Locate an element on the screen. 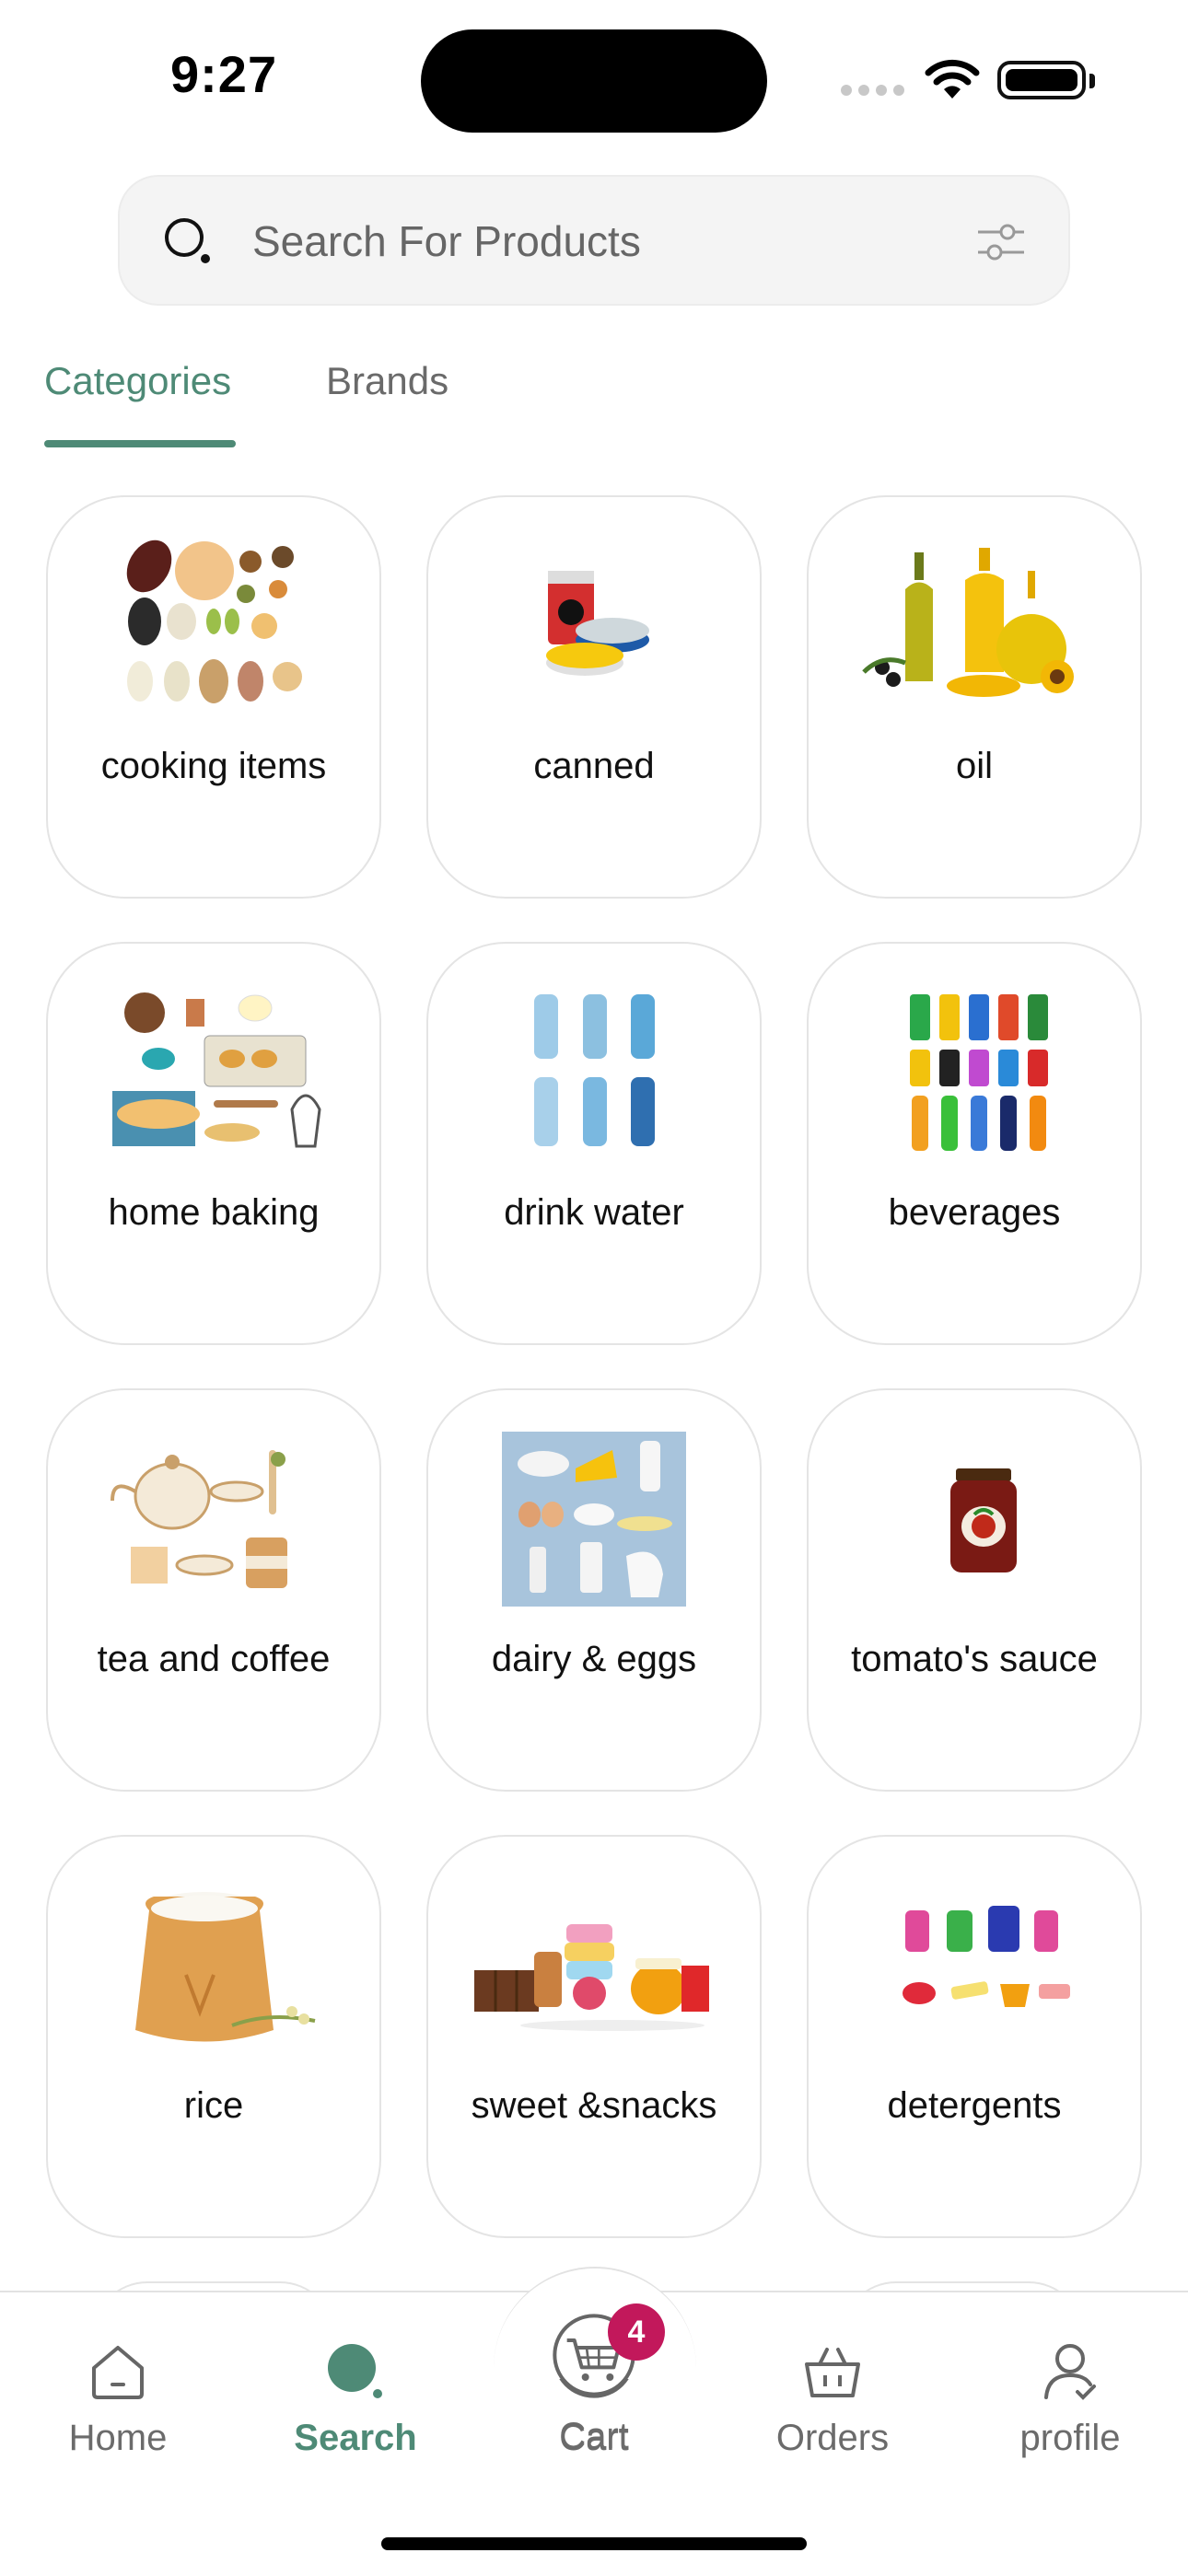 Image resolution: width=1188 pixels, height=2576 pixels. active-tab-indicator is located at coordinates (140, 443).